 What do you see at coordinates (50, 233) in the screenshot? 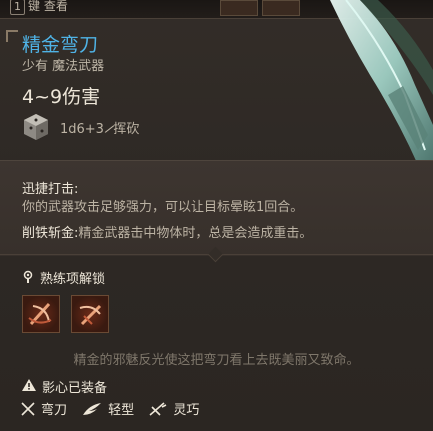
I see `passive-name: 削铁斩金:` at bounding box center [50, 233].